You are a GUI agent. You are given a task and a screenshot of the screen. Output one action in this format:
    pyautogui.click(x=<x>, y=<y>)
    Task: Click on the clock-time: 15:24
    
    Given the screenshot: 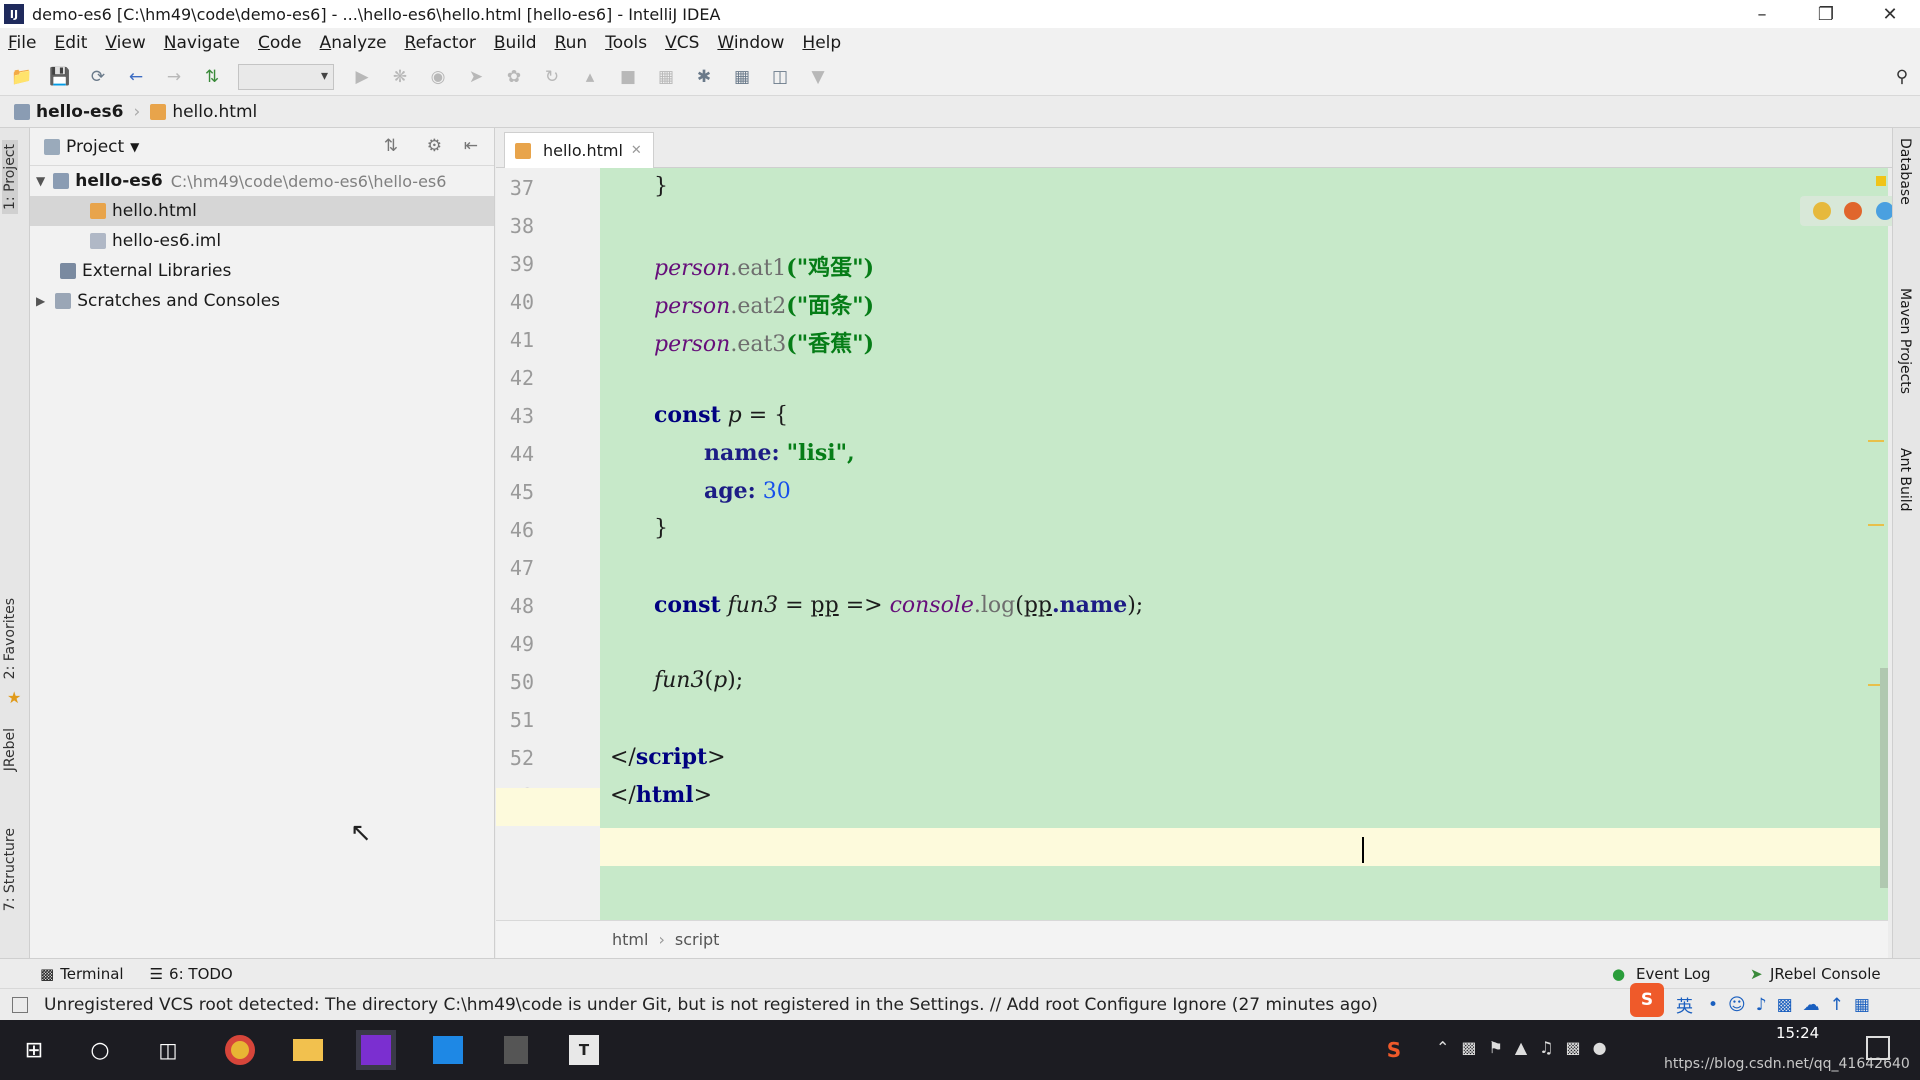 What is the action you would take?
    pyautogui.click(x=1797, y=1033)
    